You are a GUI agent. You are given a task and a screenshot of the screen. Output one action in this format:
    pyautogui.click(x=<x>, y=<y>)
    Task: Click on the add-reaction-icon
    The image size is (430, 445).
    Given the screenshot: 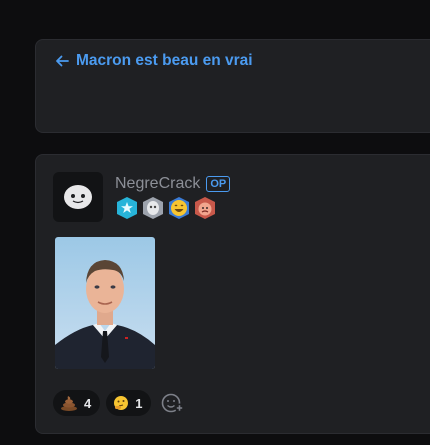 What is the action you would take?
    pyautogui.click(x=173, y=403)
    